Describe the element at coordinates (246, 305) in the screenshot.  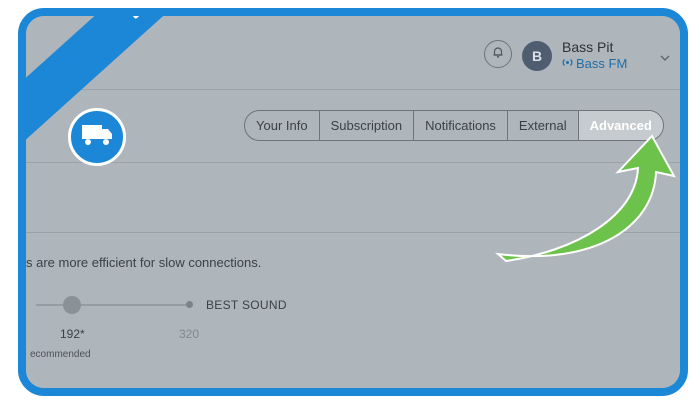
I see `best-sound-label: BEST SOUND` at that location.